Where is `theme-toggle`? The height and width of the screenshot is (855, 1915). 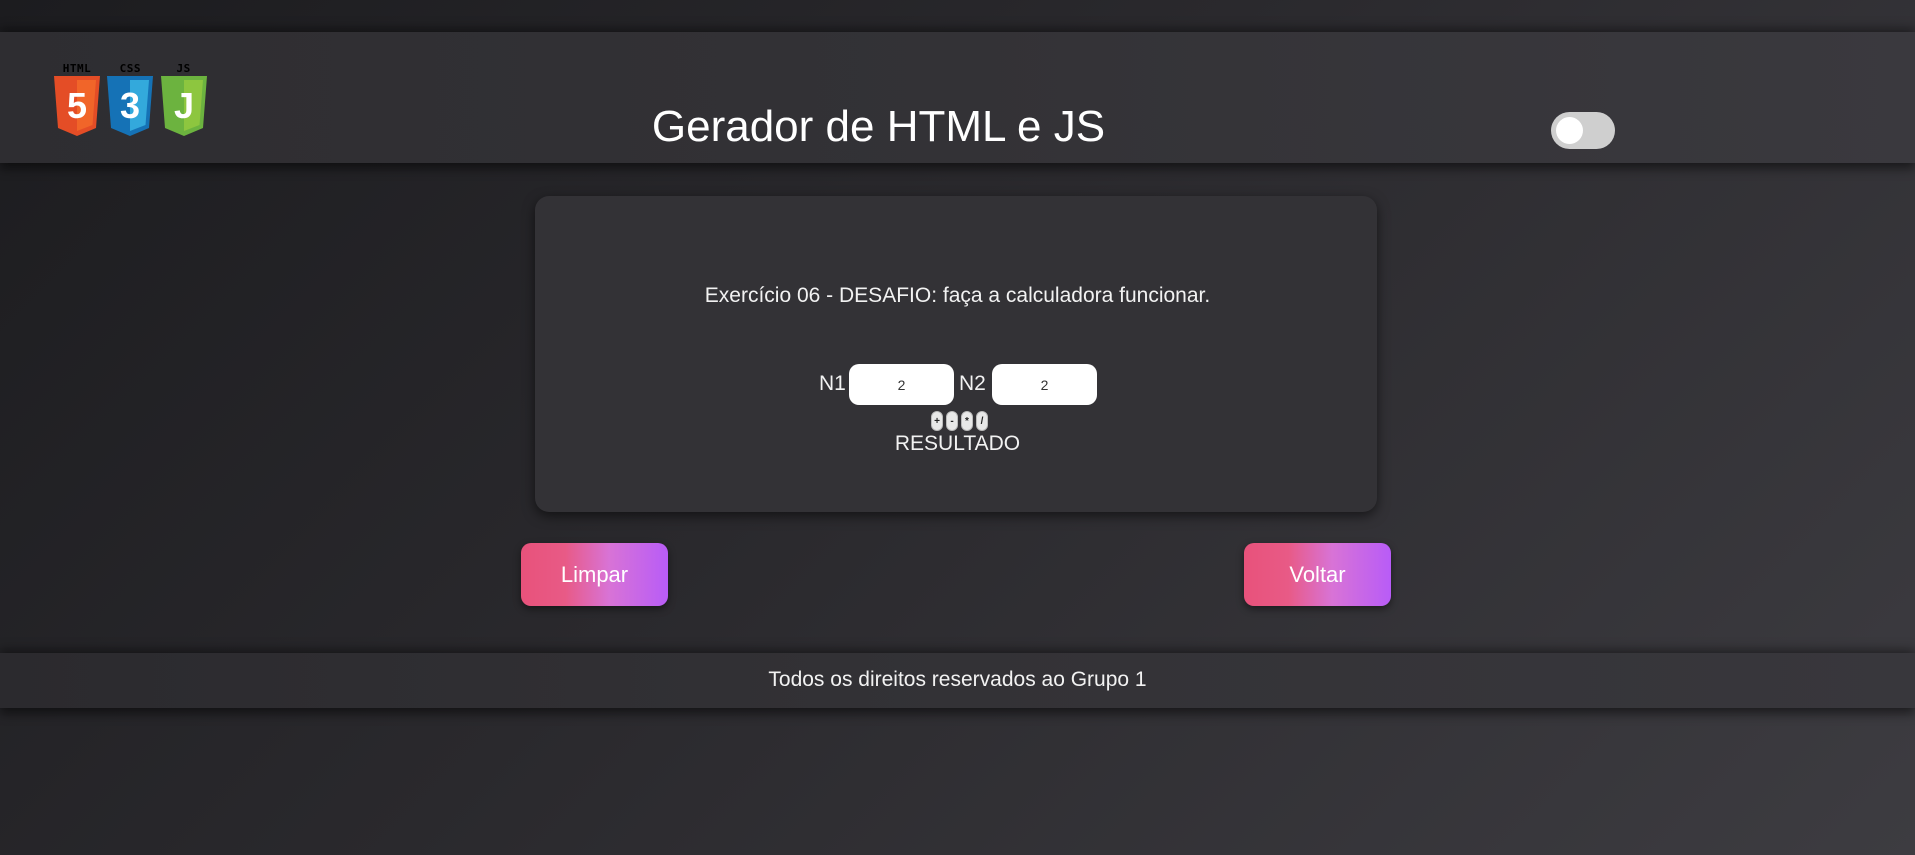
theme-toggle is located at coordinates (1583, 130).